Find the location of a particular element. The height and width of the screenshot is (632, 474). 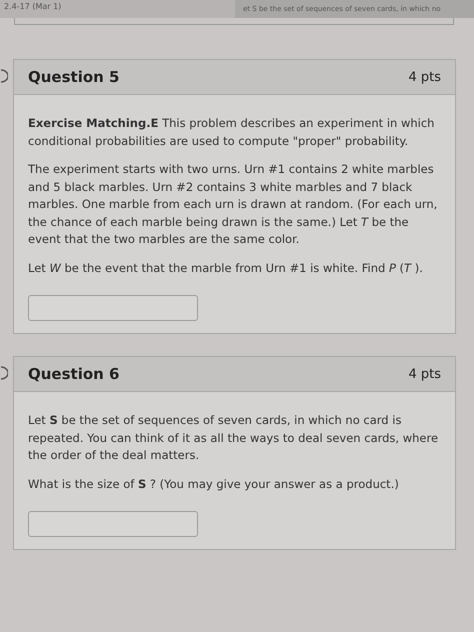

question-title: Question 5 is located at coordinates (74, 77).